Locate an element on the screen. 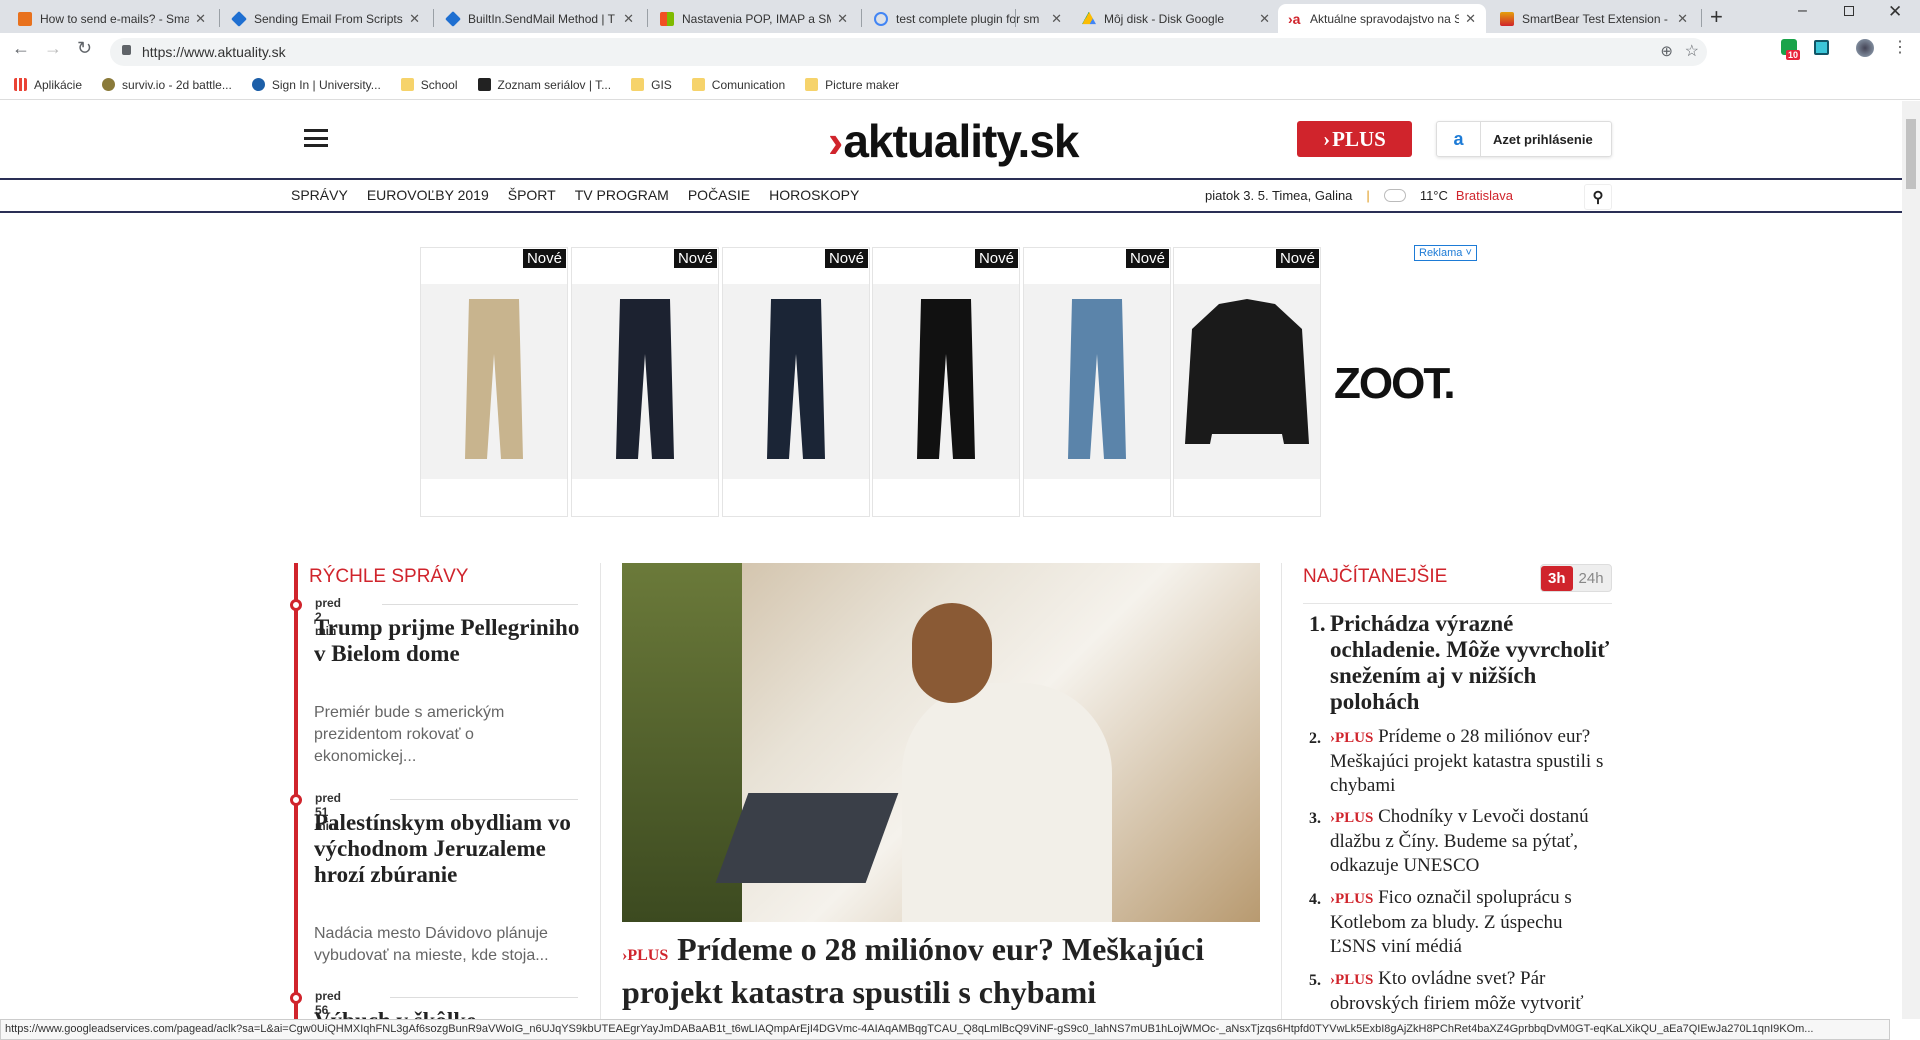 This screenshot has height=1040, width=1920. microsoft-favicon-icon is located at coordinates (667, 18).